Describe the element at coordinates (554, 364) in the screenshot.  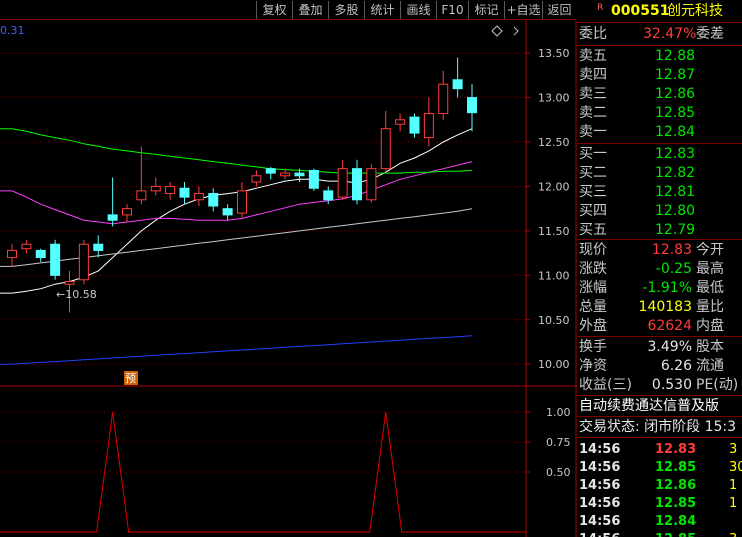
I see `price-tick-label: 10.00` at that location.